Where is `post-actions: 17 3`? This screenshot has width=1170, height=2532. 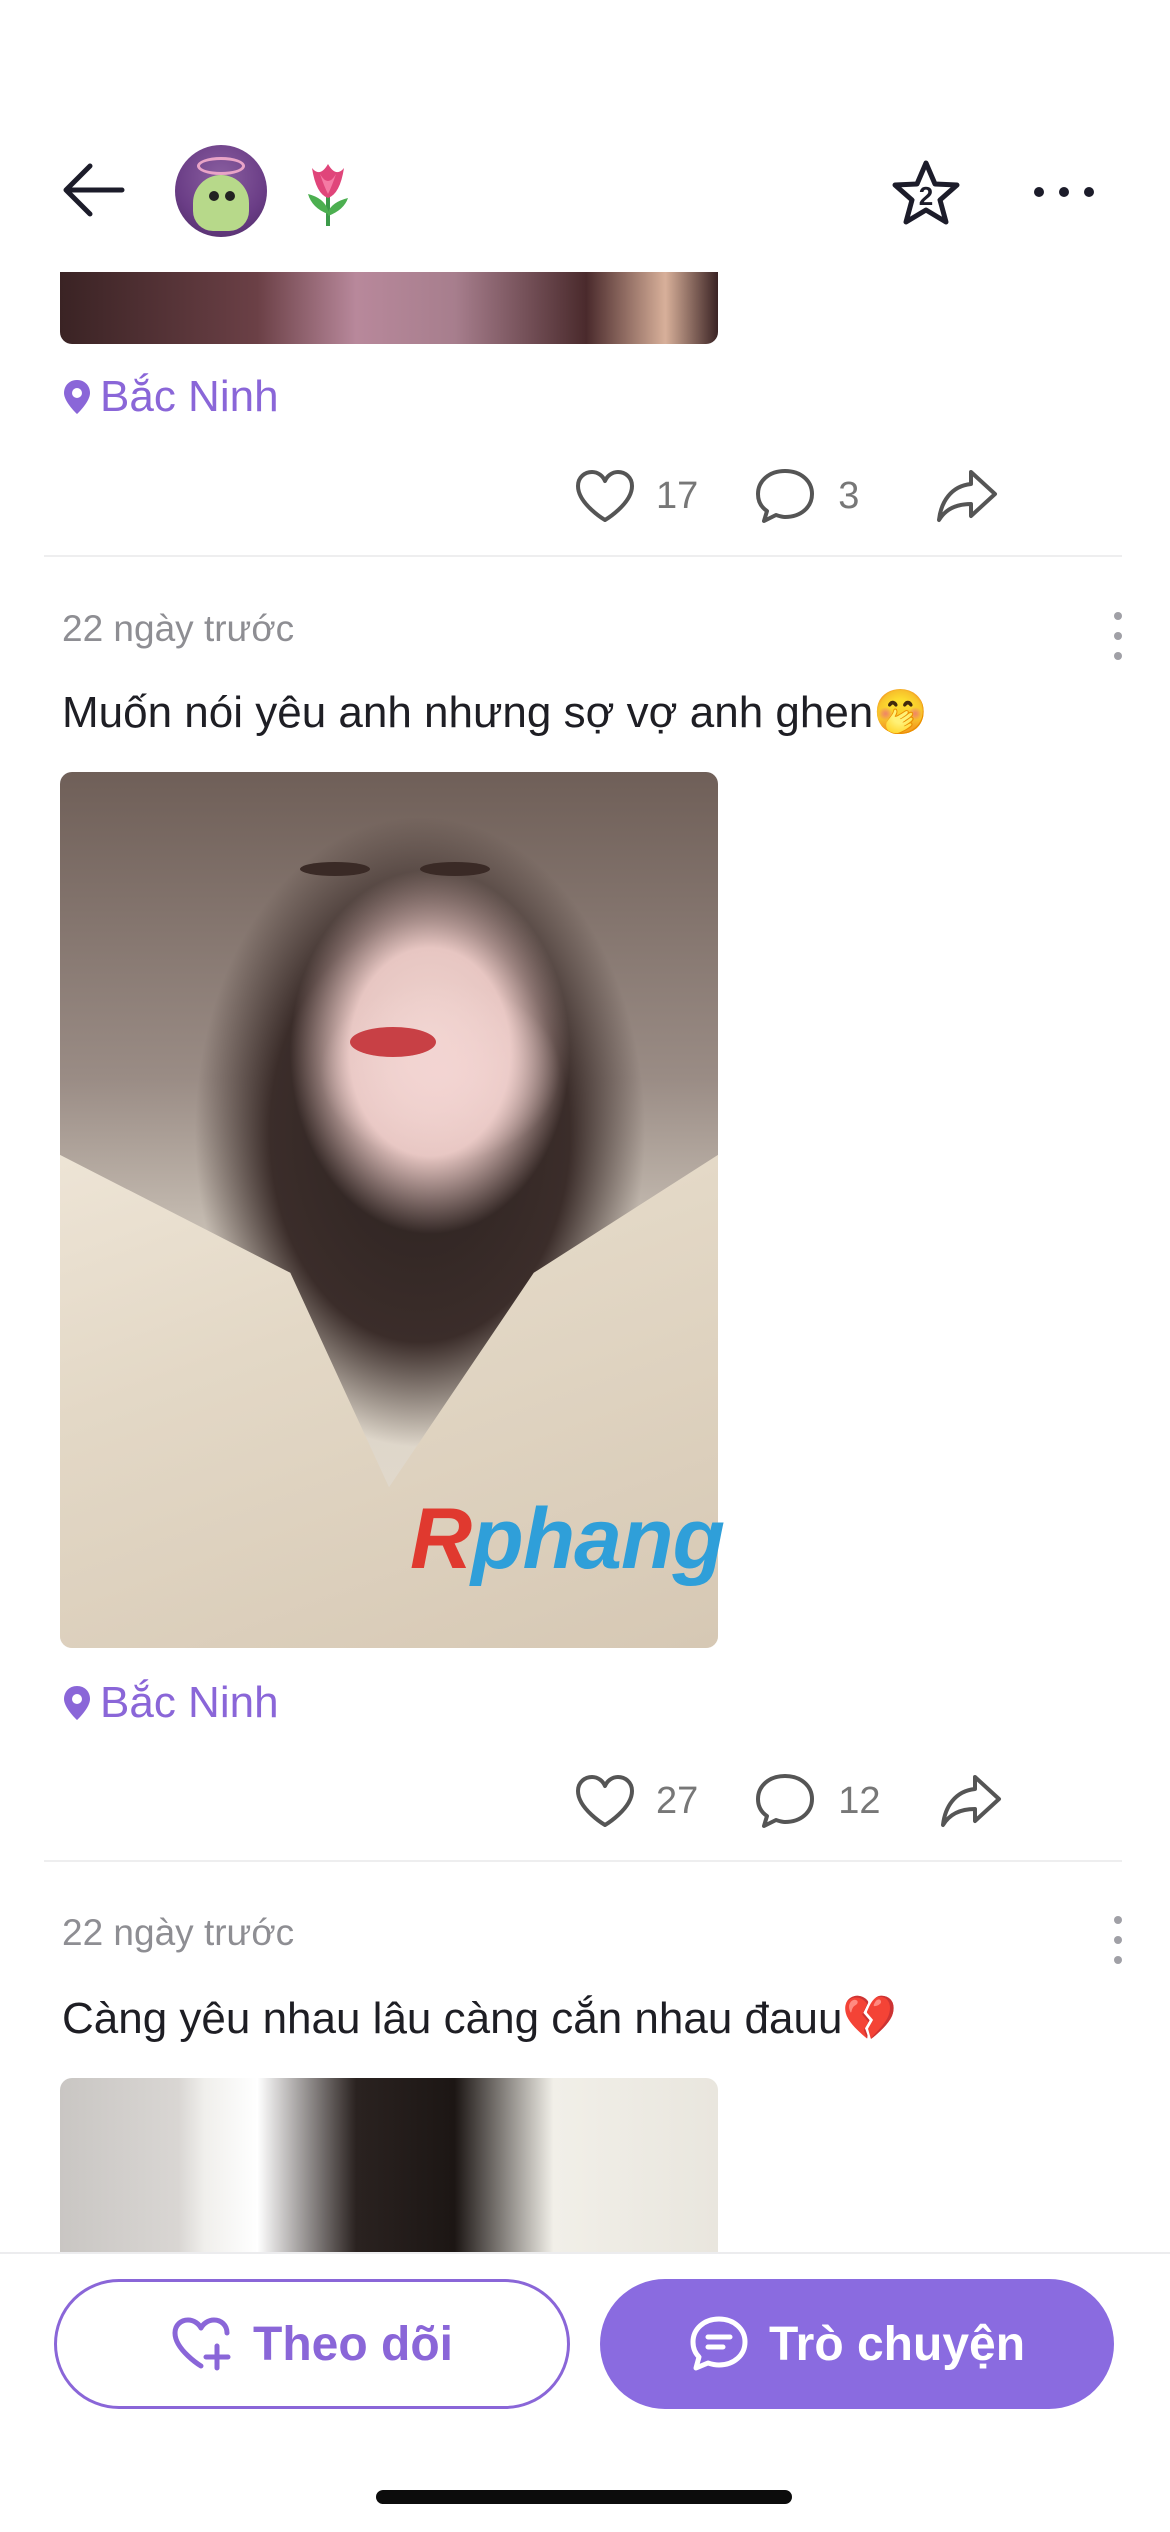 post-actions: 17 3 is located at coordinates (786, 496).